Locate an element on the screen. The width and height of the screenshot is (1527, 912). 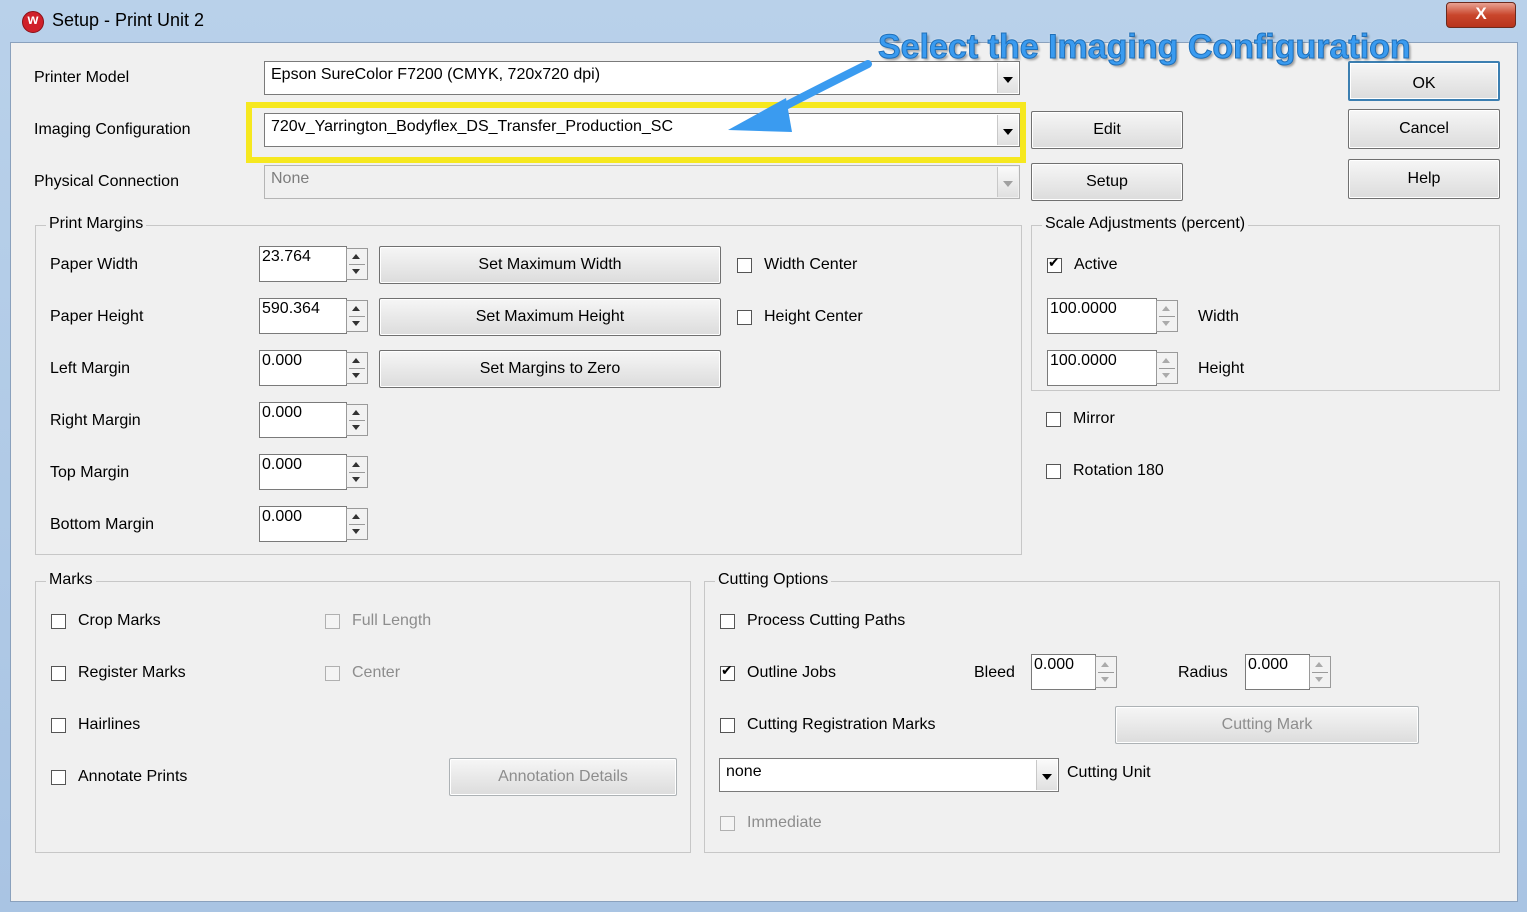
annotation-details-button: Annotation Details is located at coordinates (563, 777).